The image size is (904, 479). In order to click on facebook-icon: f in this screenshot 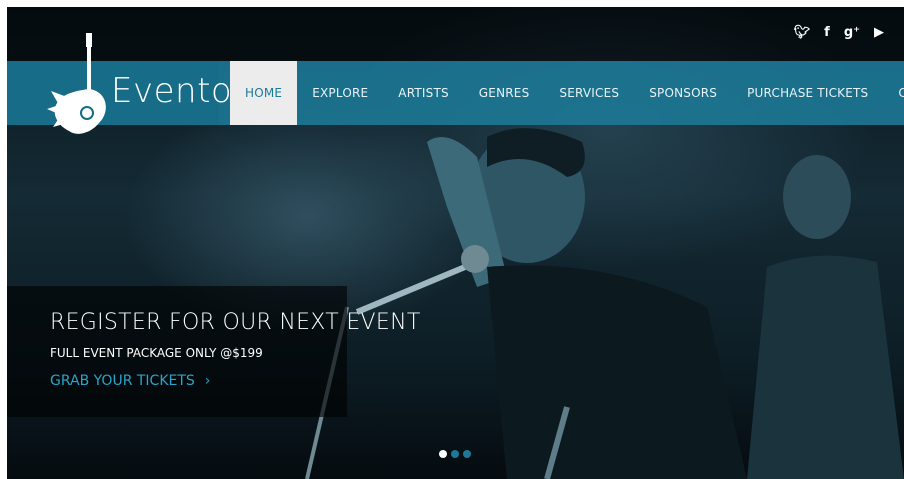, I will do `click(827, 33)`.